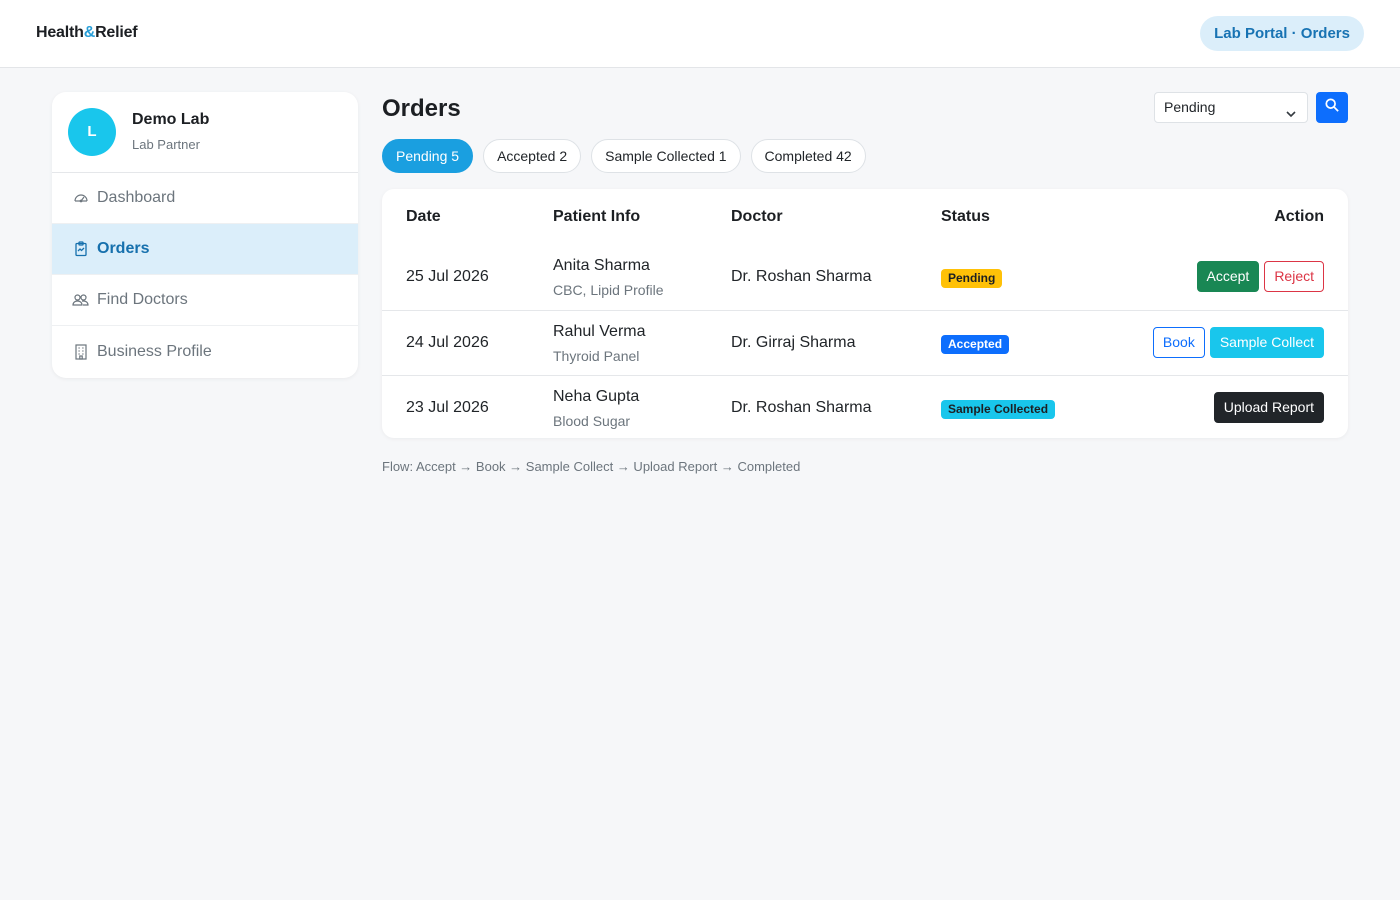  I want to click on status-badge: Sample Collected, so click(998, 409).